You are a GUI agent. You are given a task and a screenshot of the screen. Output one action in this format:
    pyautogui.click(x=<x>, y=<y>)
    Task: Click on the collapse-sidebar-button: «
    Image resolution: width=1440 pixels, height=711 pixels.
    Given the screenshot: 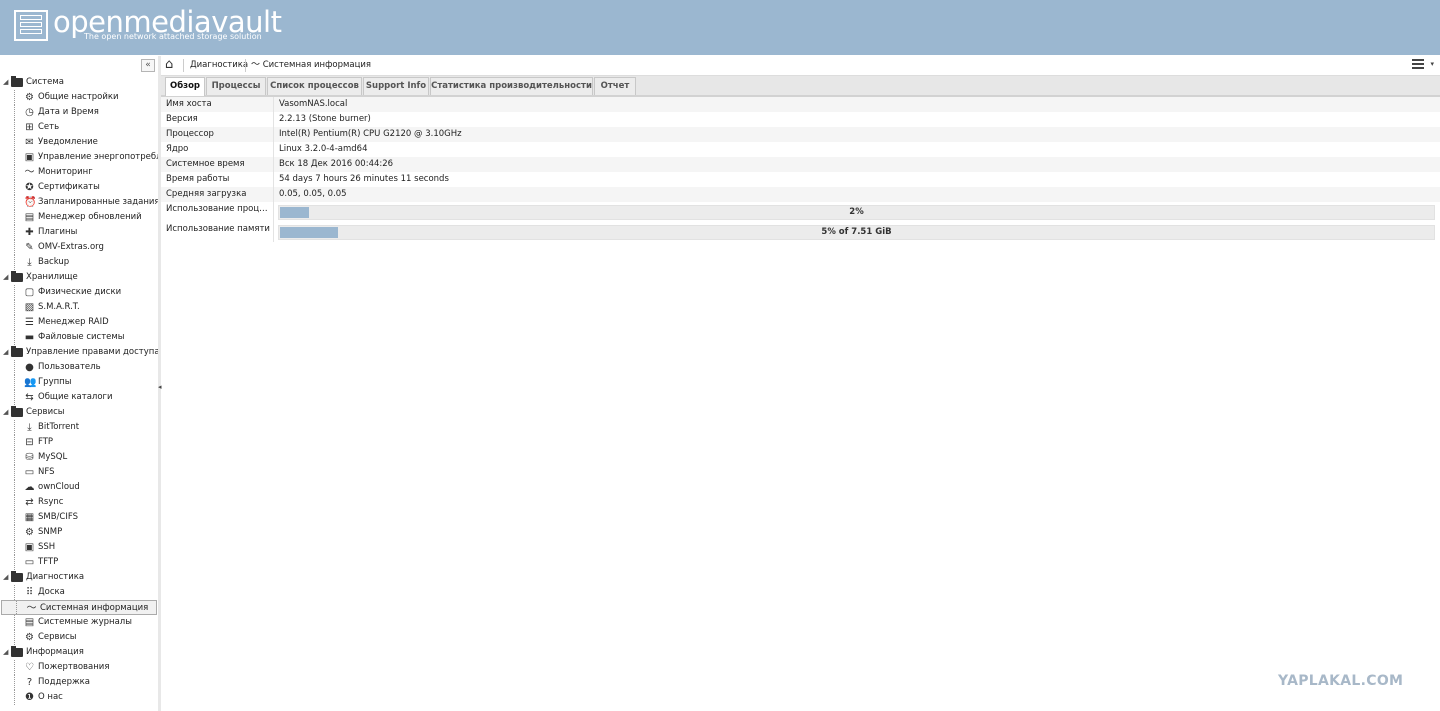 What is the action you would take?
    pyautogui.click(x=148, y=65)
    